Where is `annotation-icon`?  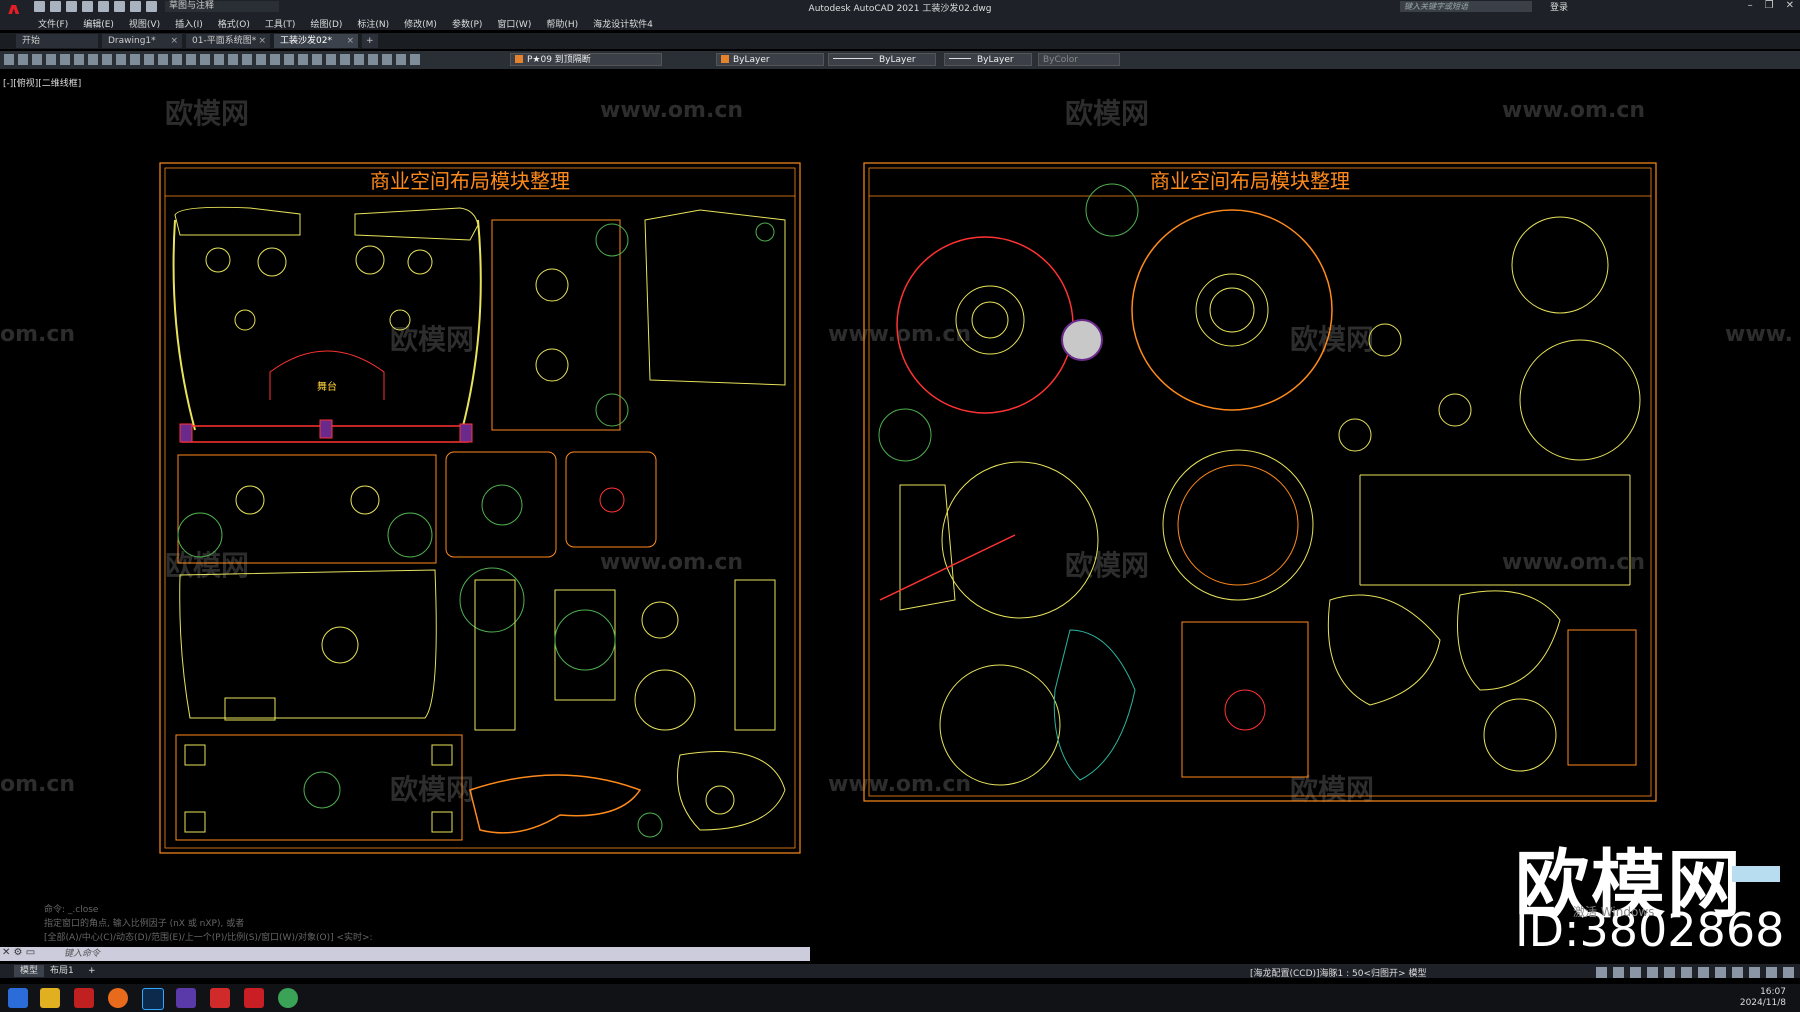 annotation-icon is located at coordinates (1754, 972).